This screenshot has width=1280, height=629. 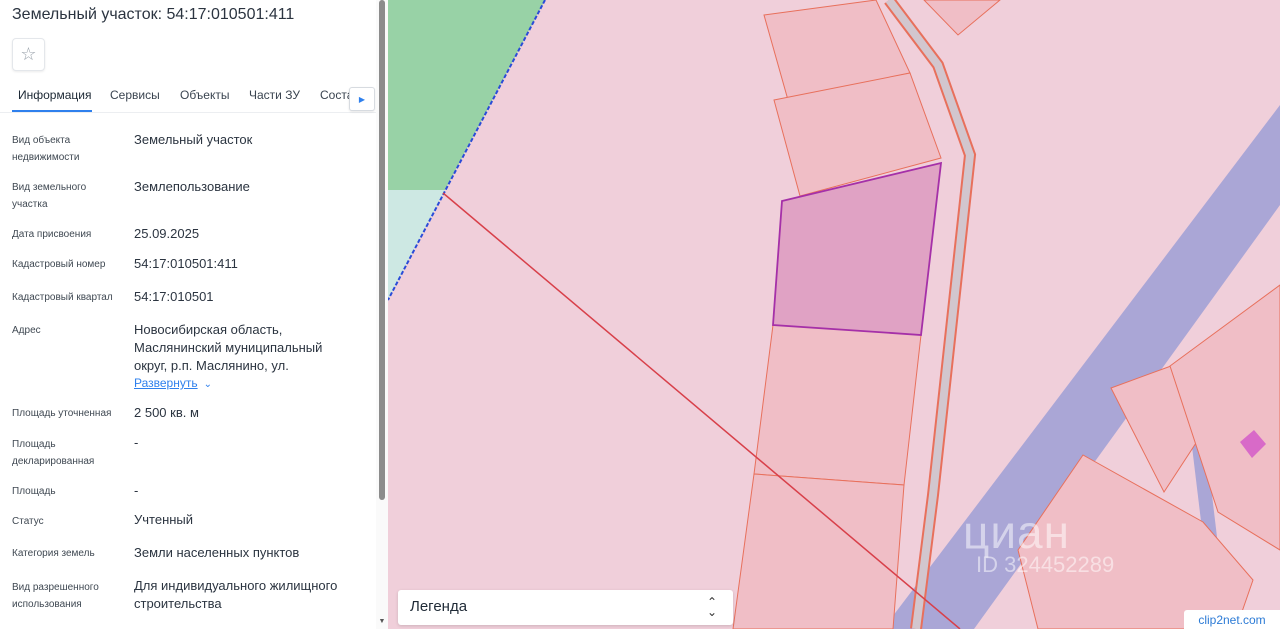 I want to click on field-value: Земли населенных пунктов, so click(x=217, y=552).